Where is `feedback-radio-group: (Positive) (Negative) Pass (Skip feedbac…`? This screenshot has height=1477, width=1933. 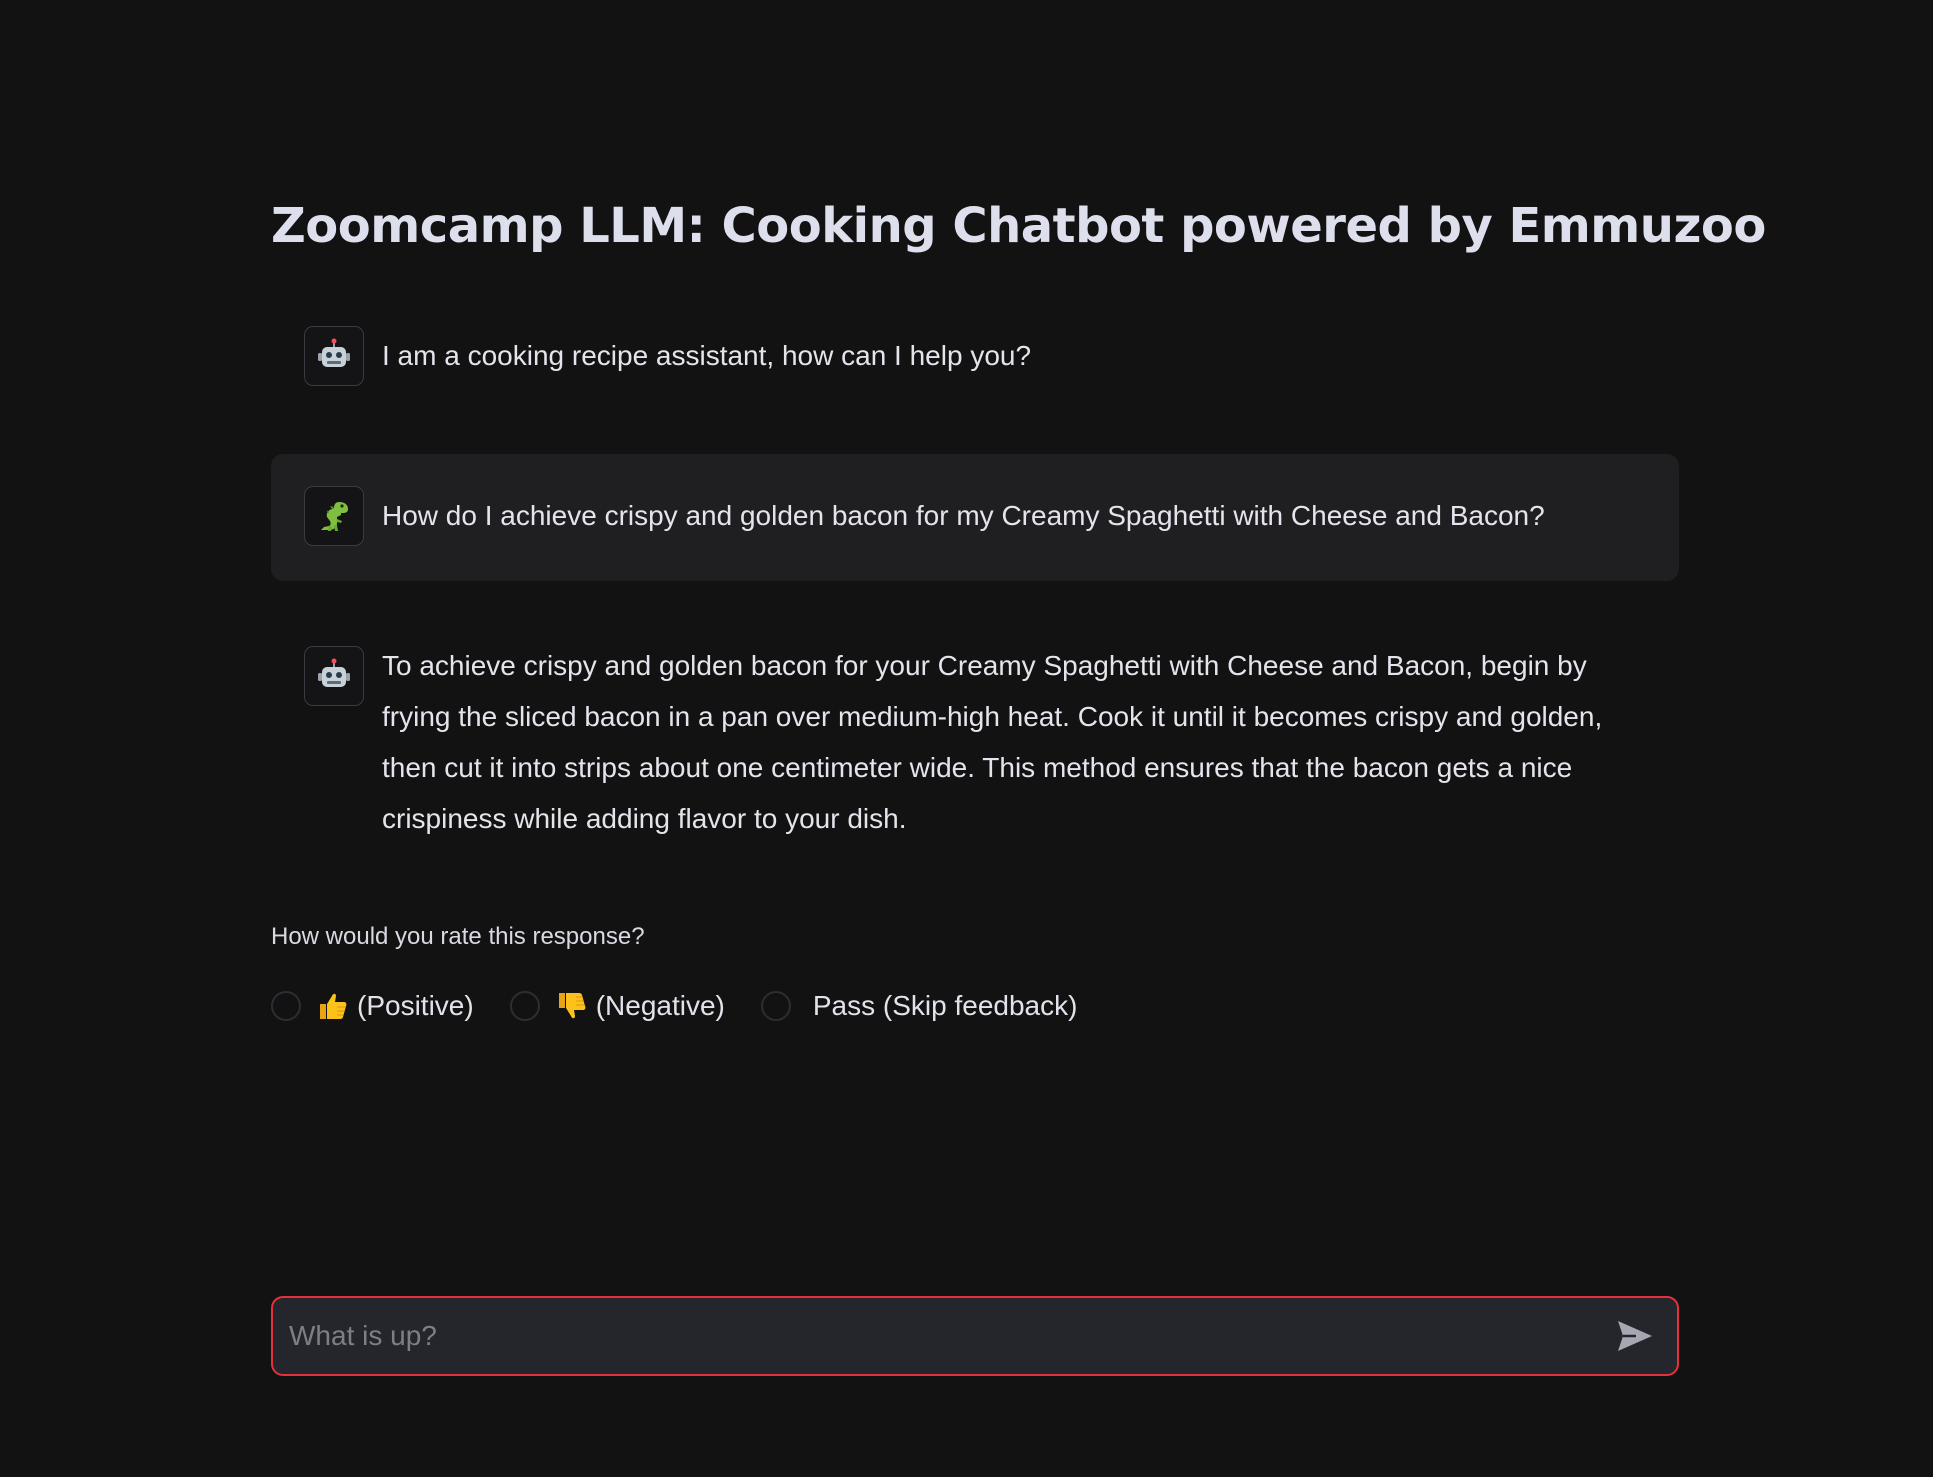
feedback-radio-group: (Positive) (Negative) Pass (Skip feedbac… is located at coordinates (692, 1006).